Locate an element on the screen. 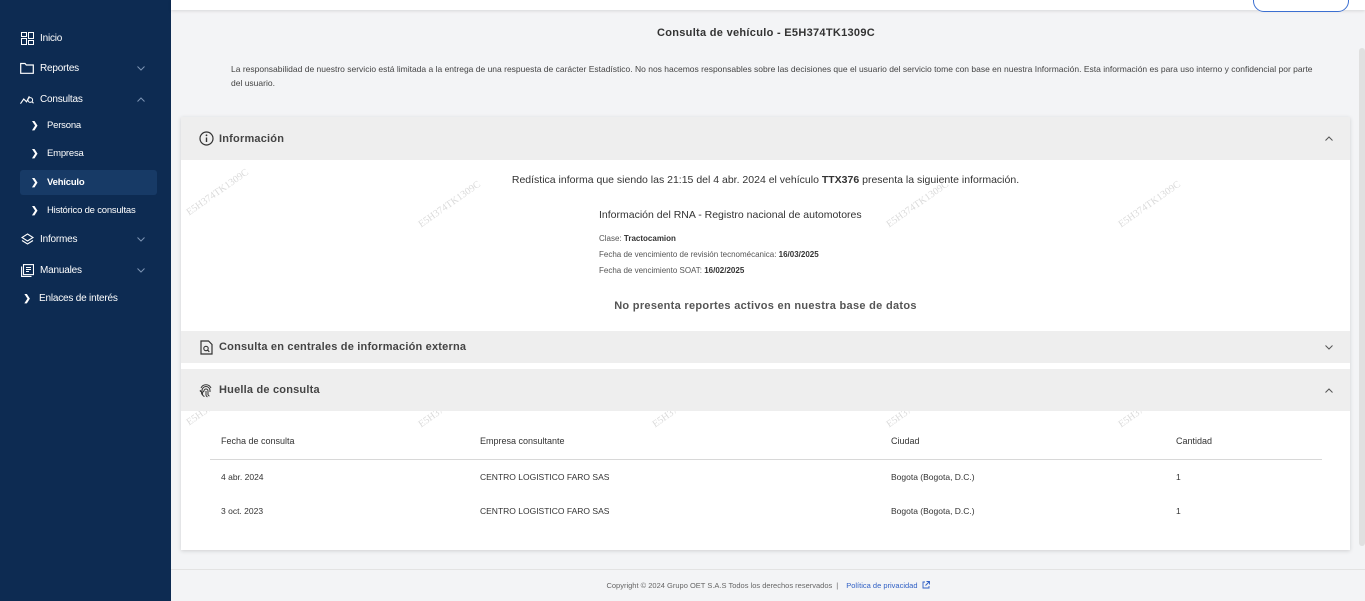 Image resolution: width=1365 pixels, height=601 pixels. row-value: Tractocamion is located at coordinates (649, 238).